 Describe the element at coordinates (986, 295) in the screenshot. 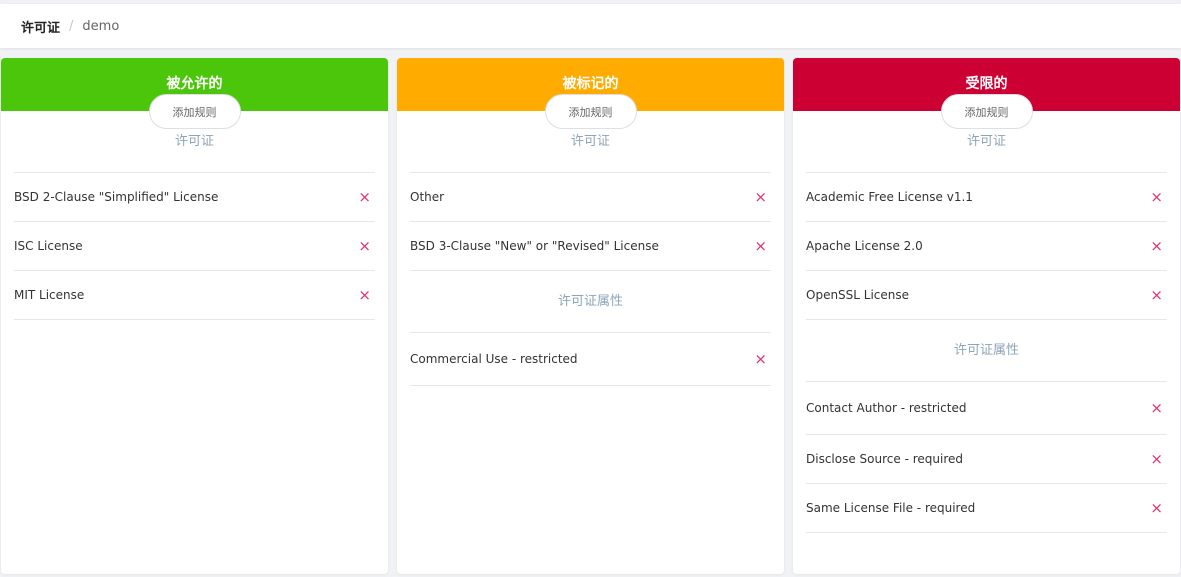

I see `license-row: OpenSSL License ×` at that location.